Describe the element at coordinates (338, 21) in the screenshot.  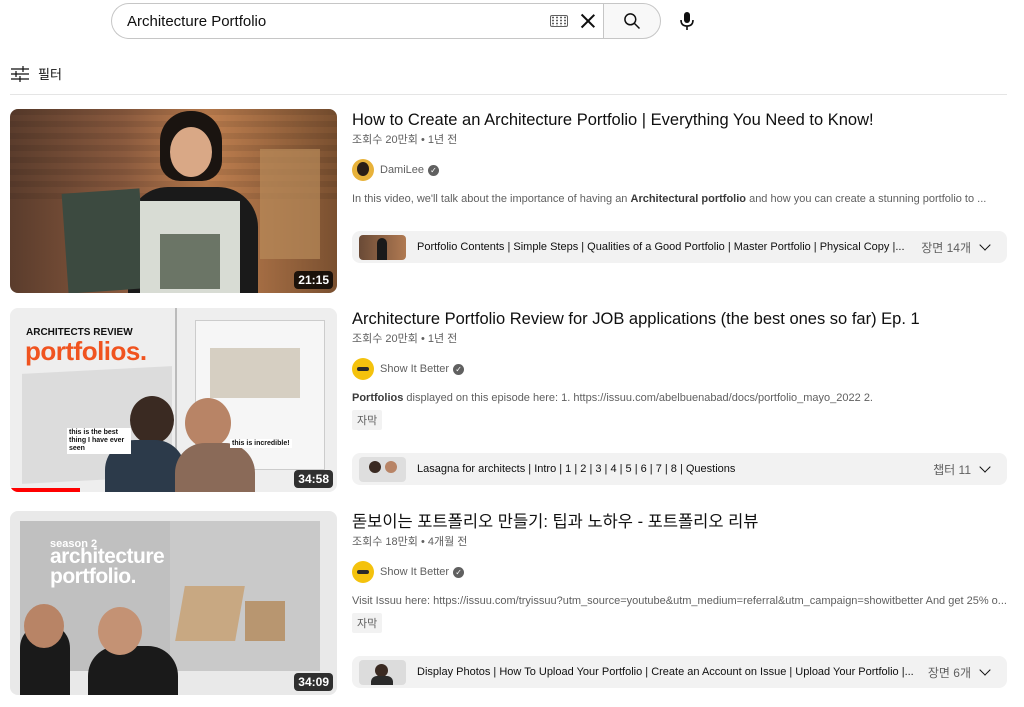
I see `search-query: Architecture Portfolio` at that location.